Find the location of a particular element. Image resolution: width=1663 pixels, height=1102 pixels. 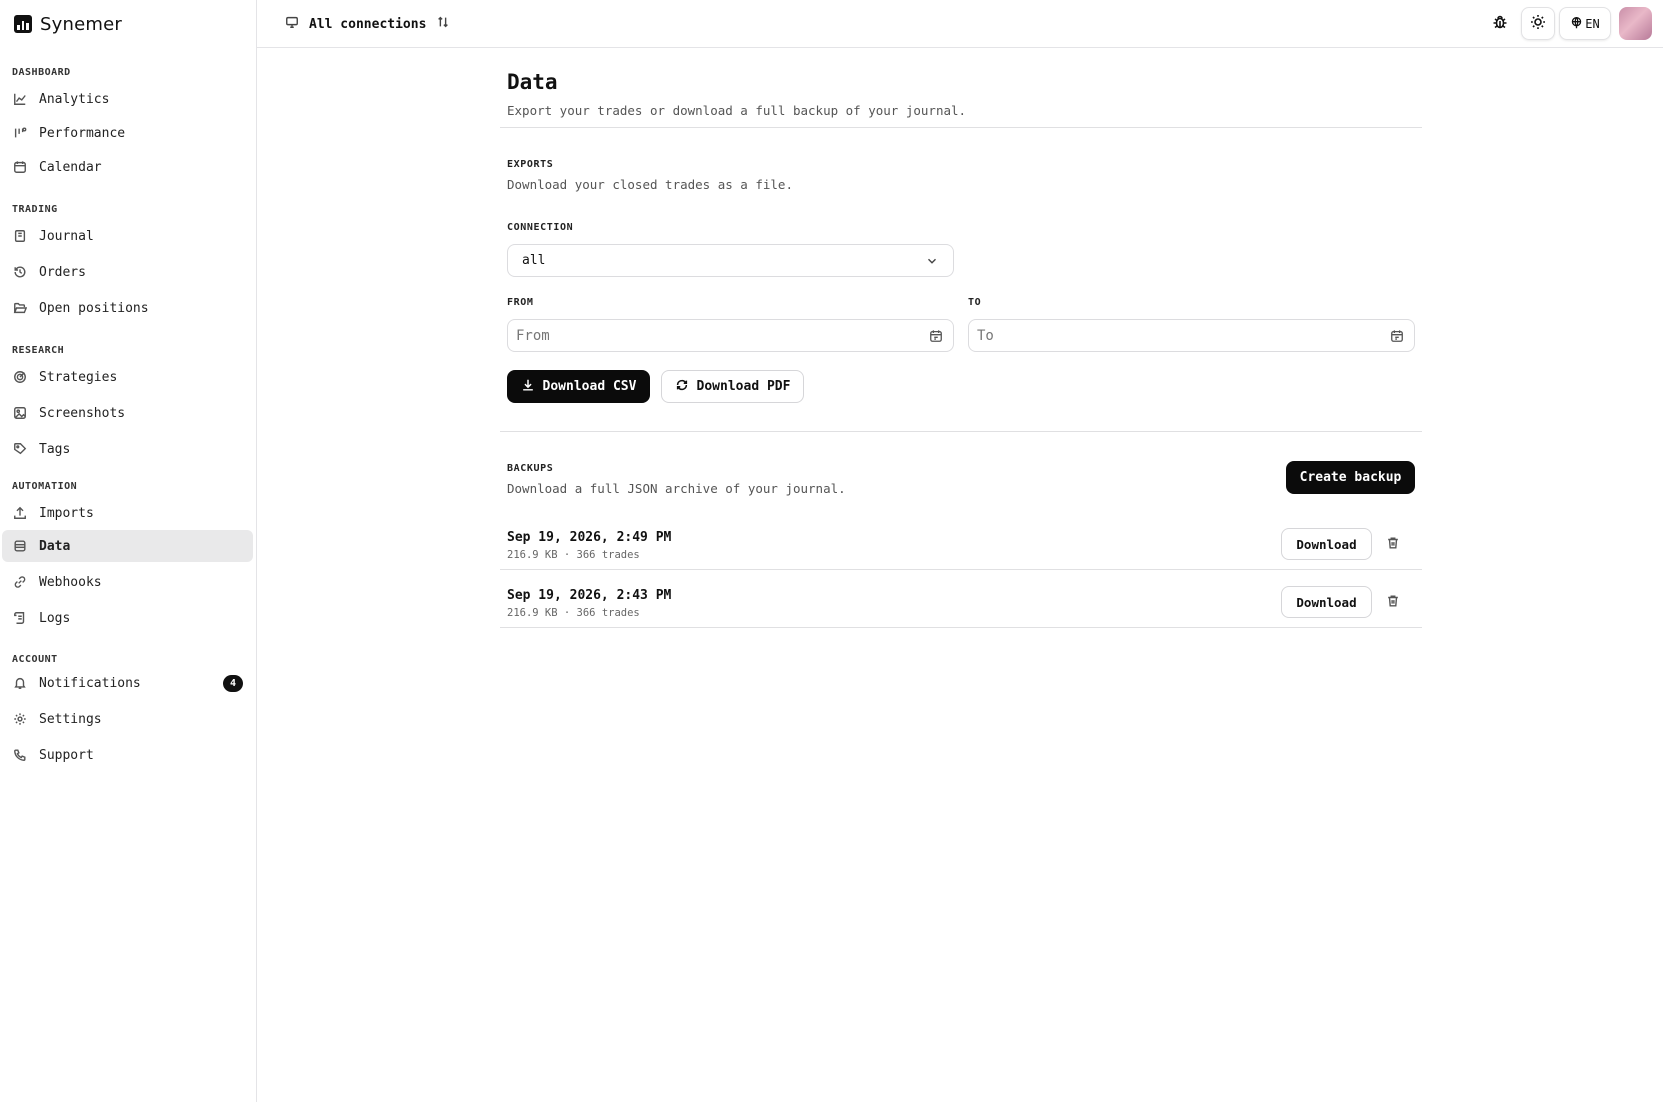

sidebar-item-label: Webhooks is located at coordinates (70, 582).